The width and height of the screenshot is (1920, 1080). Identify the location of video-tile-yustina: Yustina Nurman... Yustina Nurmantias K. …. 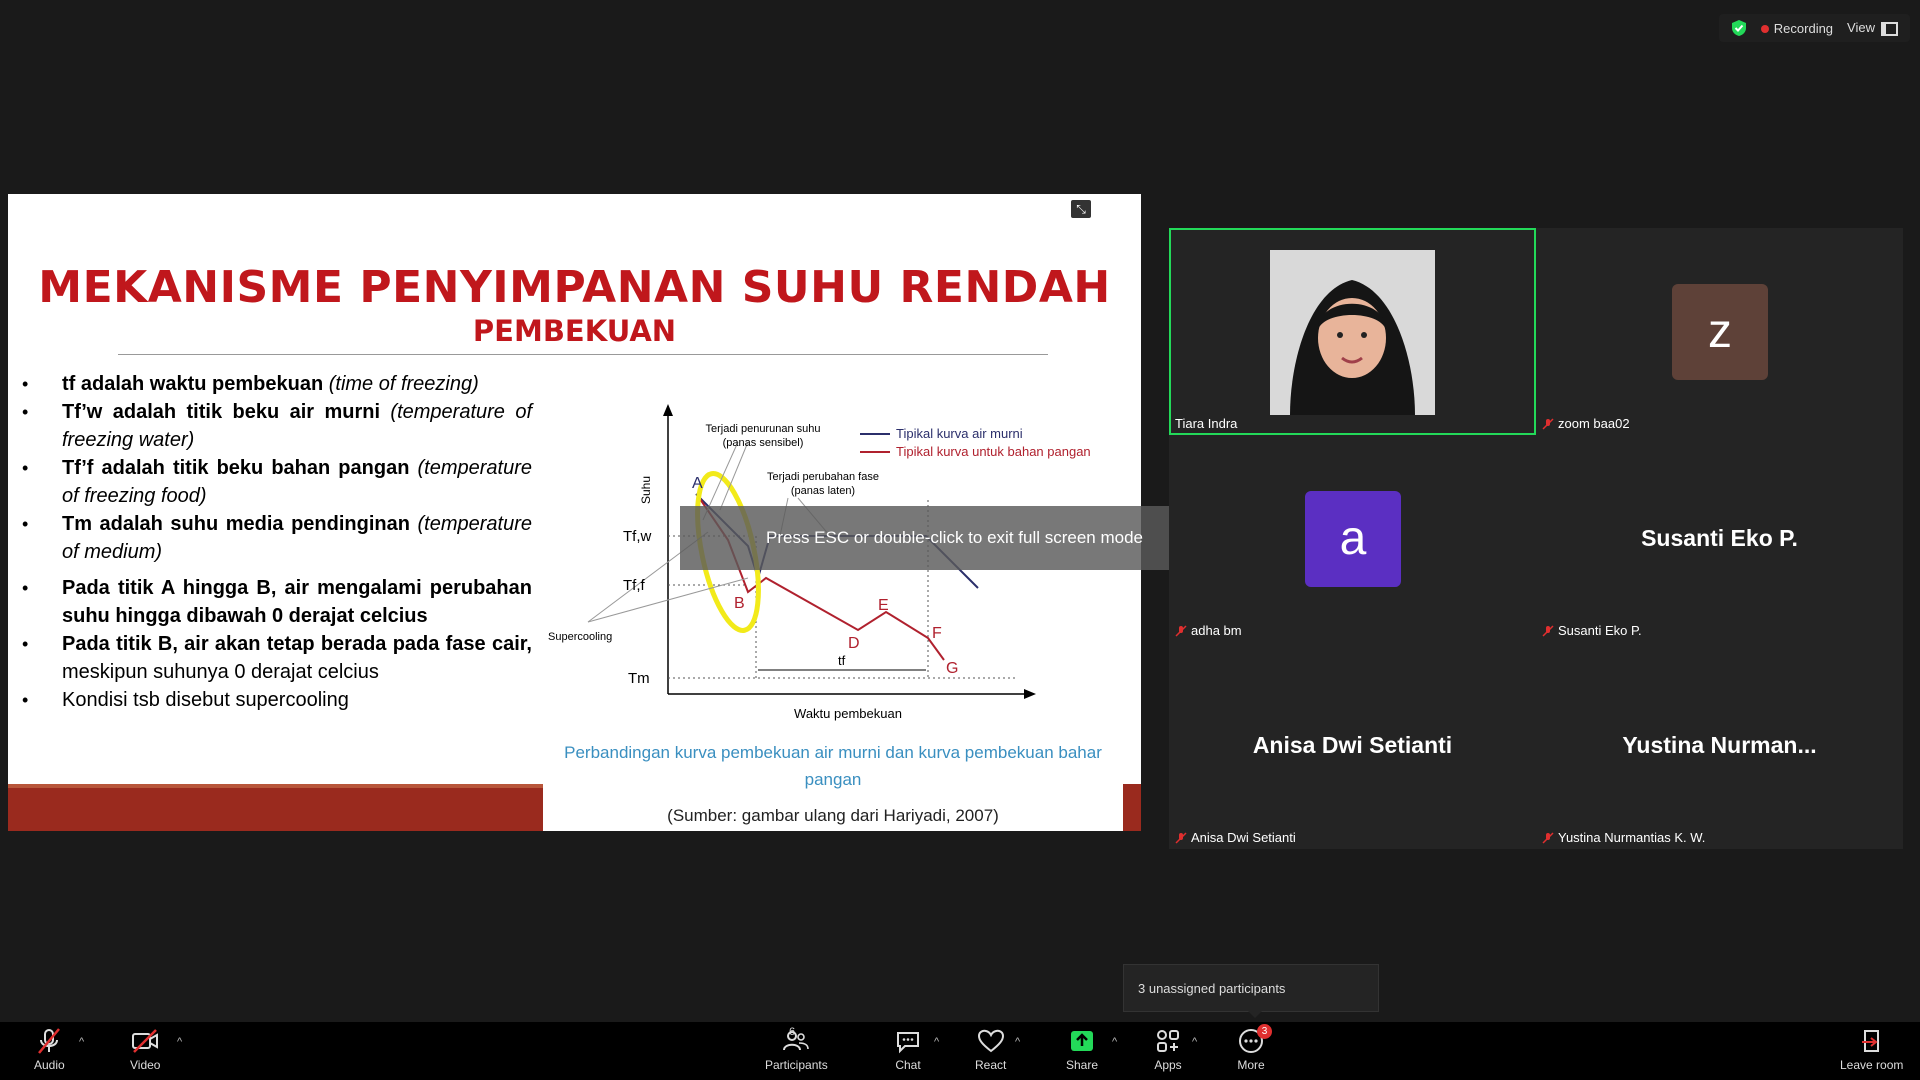
(1719, 745).